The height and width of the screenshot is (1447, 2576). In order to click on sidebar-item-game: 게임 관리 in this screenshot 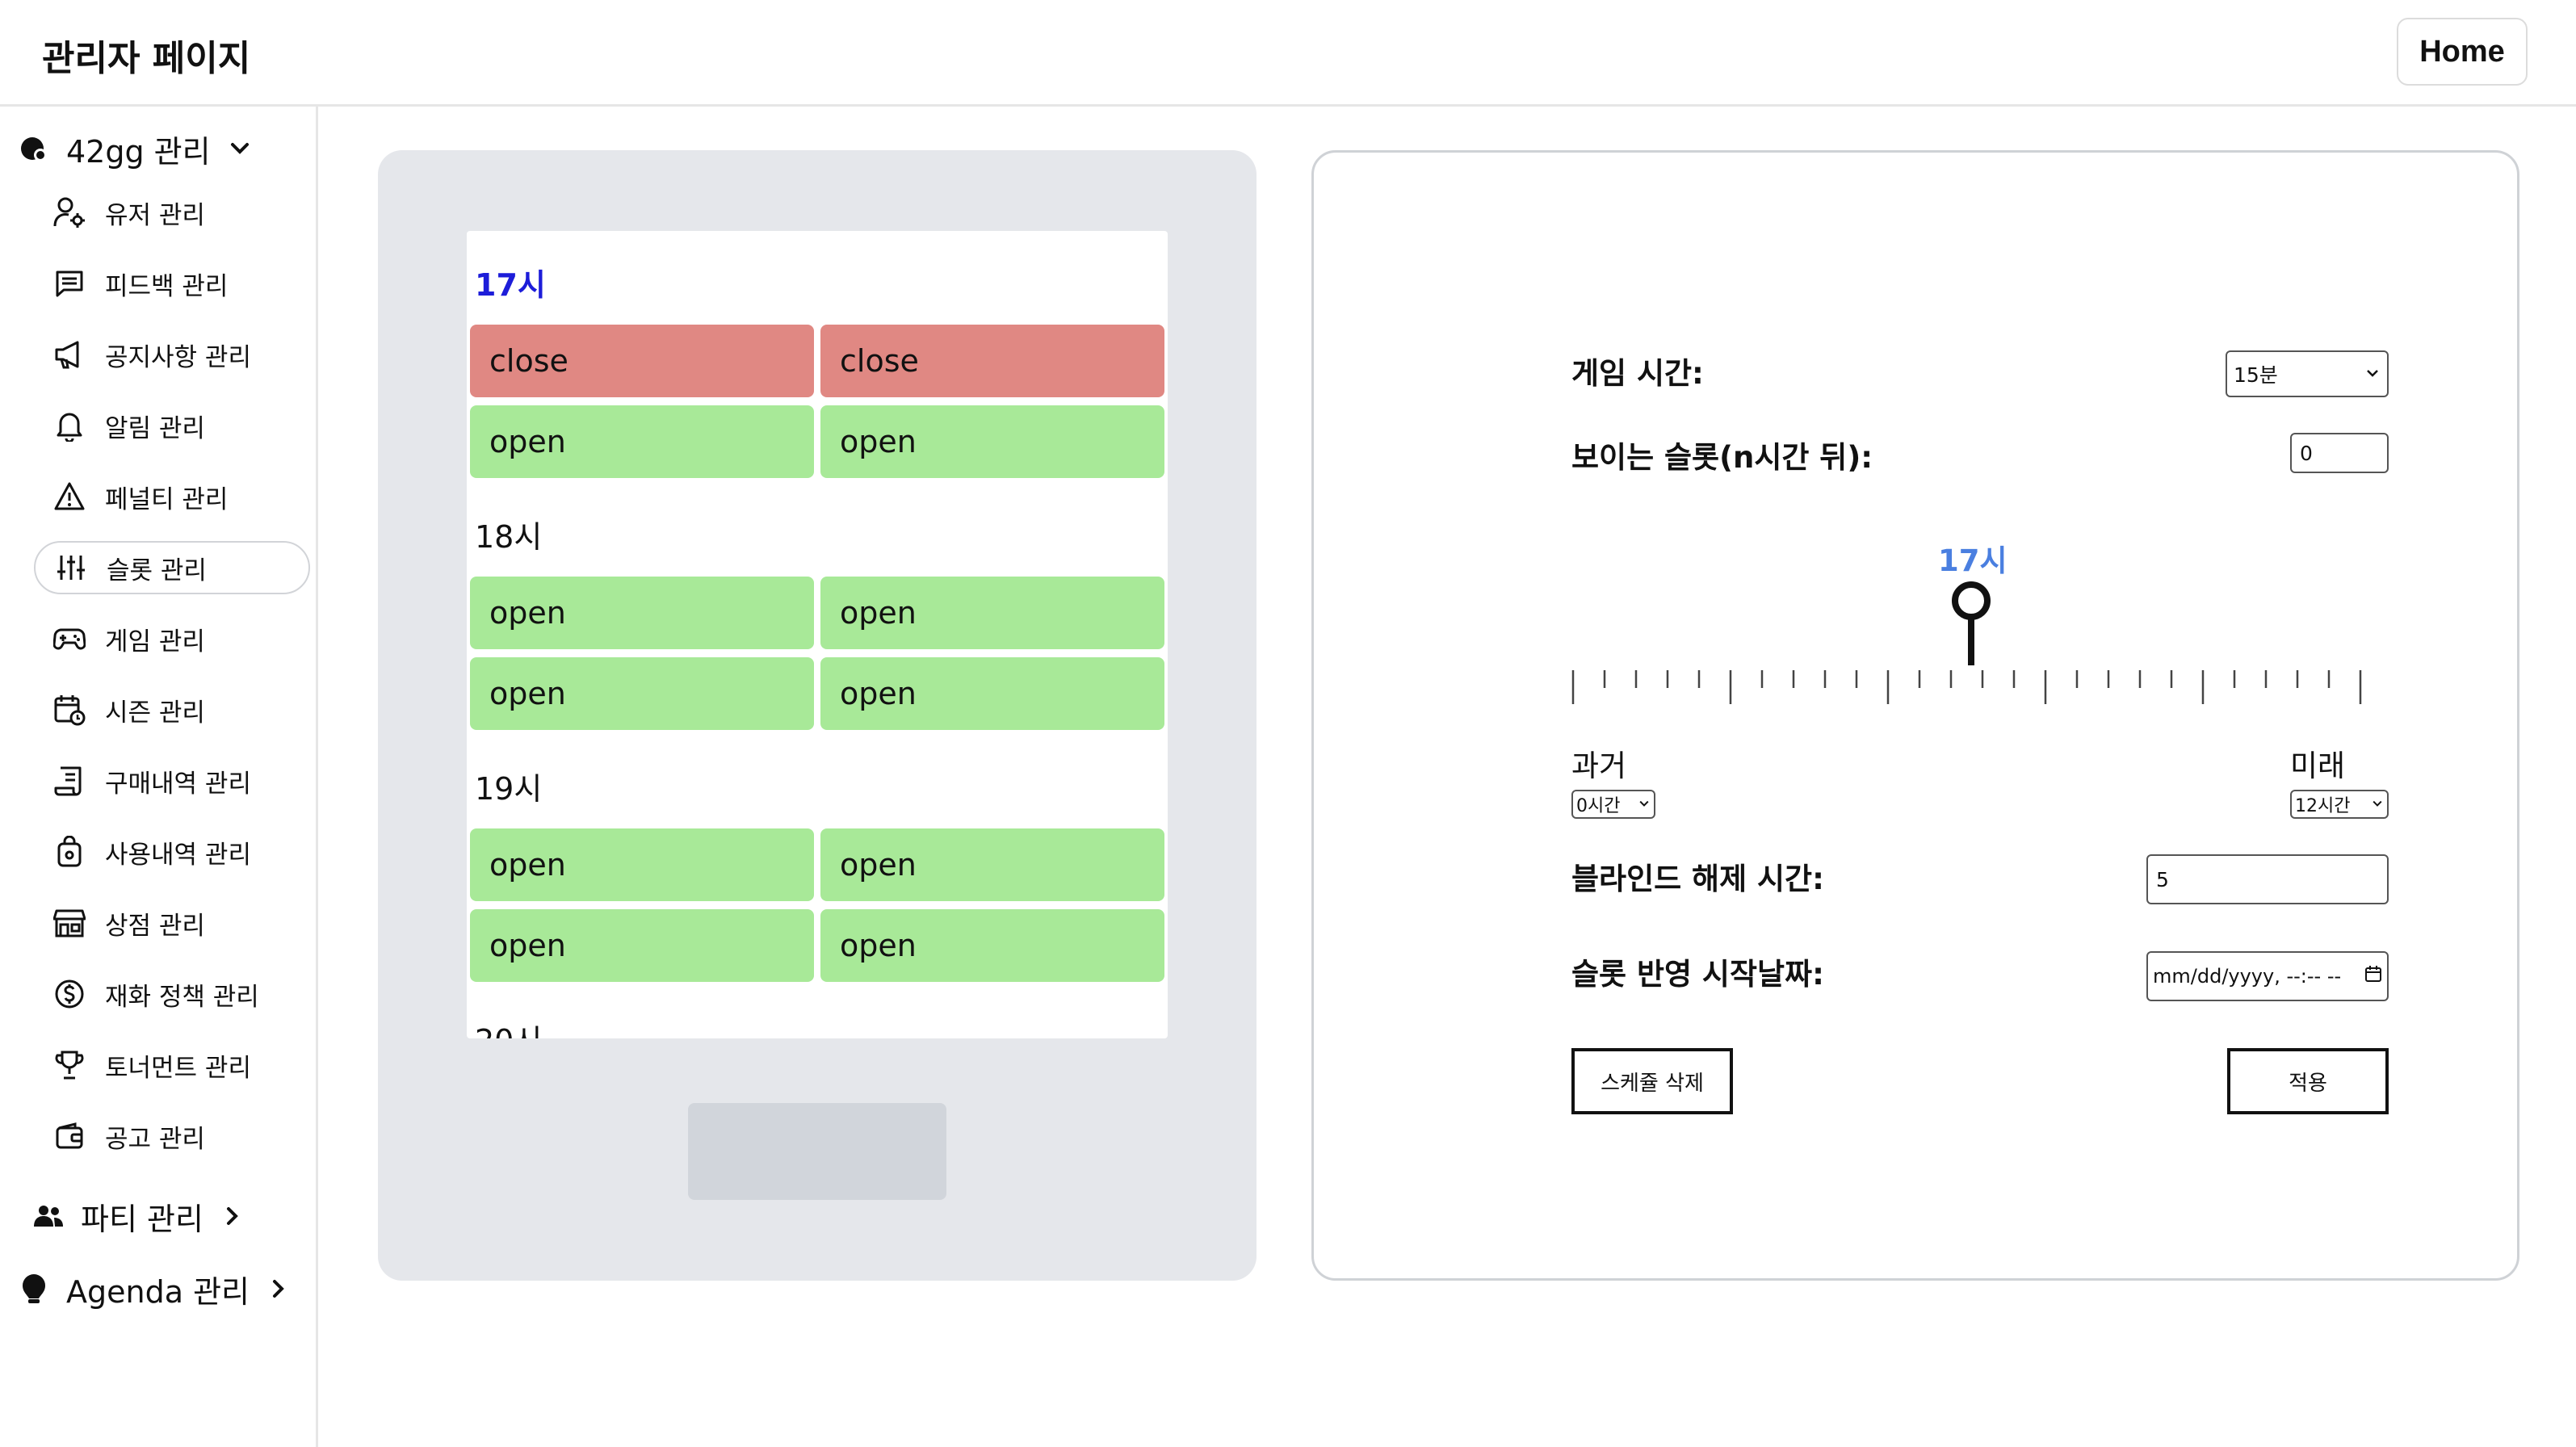, I will do `click(172, 639)`.